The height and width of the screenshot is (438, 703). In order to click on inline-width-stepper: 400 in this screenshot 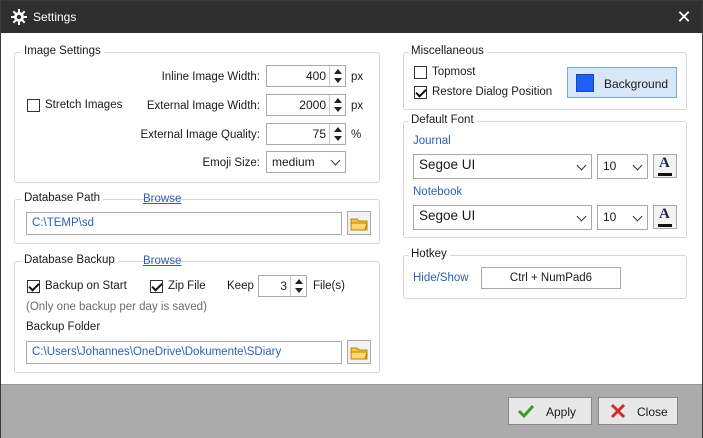, I will do `click(306, 76)`.